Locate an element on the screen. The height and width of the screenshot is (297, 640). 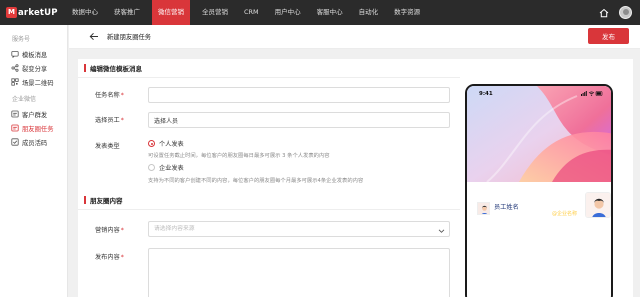
section-title-text: 编辑微信模板消息 is located at coordinates (116, 69).